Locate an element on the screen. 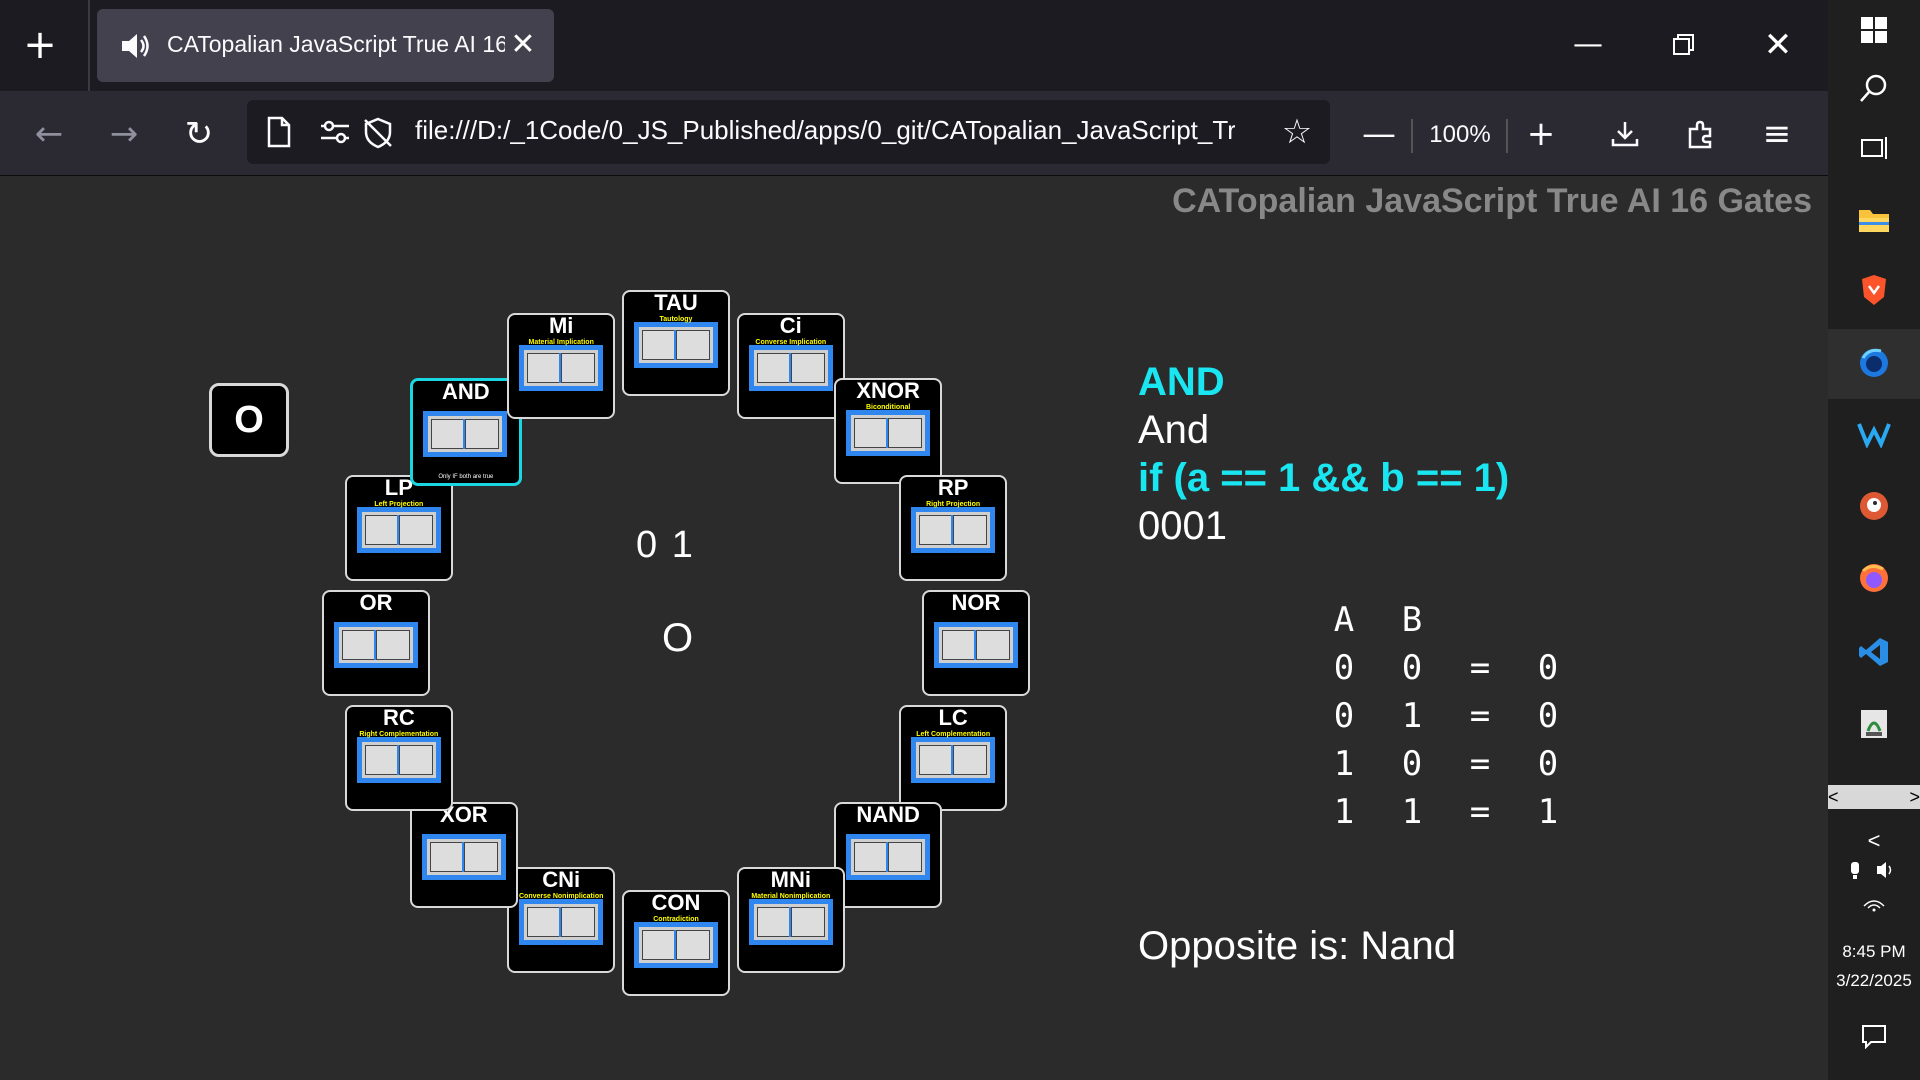 The height and width of the screenshot is (1080, 1920). reload-icon: ↻ is located at coordinates (199, 134).